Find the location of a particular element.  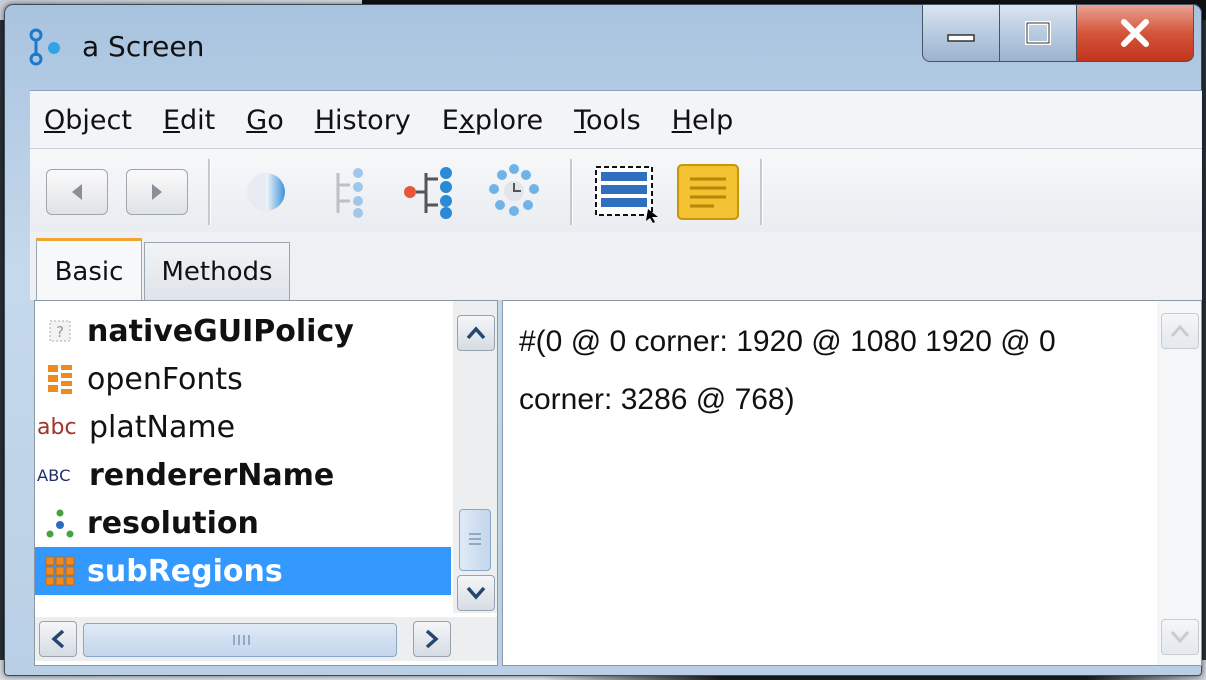

menu-object: Object is located at coordinates (88, 120).